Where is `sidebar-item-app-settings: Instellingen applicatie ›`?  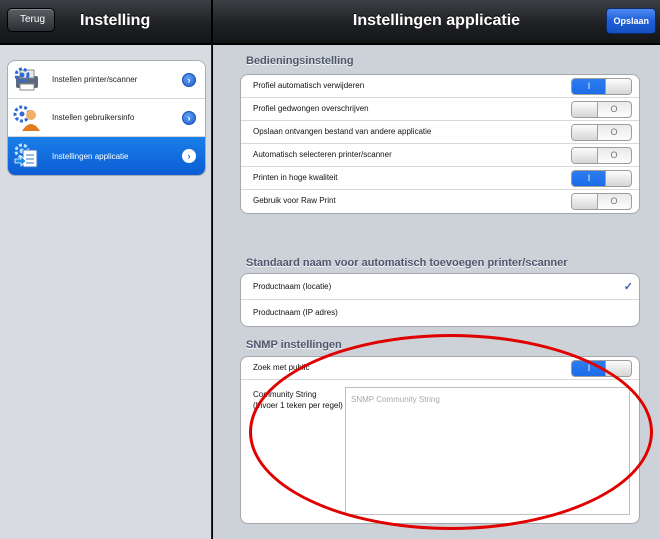 sidebar-item-app-settings: Instellingen applicatie › is located at coordinates (106, 156).